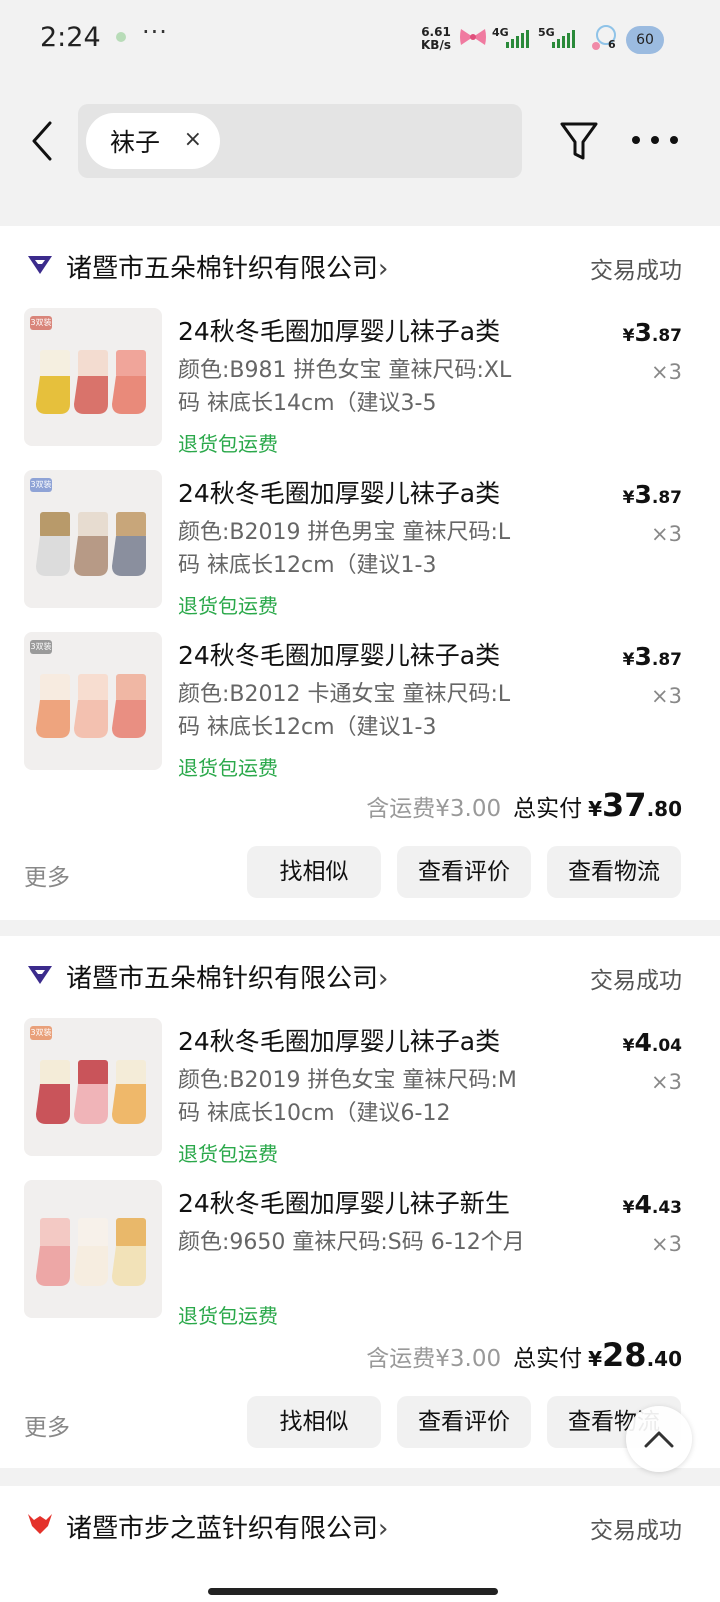 Image resolution: width=720 pixels, height=1602 pixels. I want to click on network-speed-unit: KB/s, so click(436, 45).